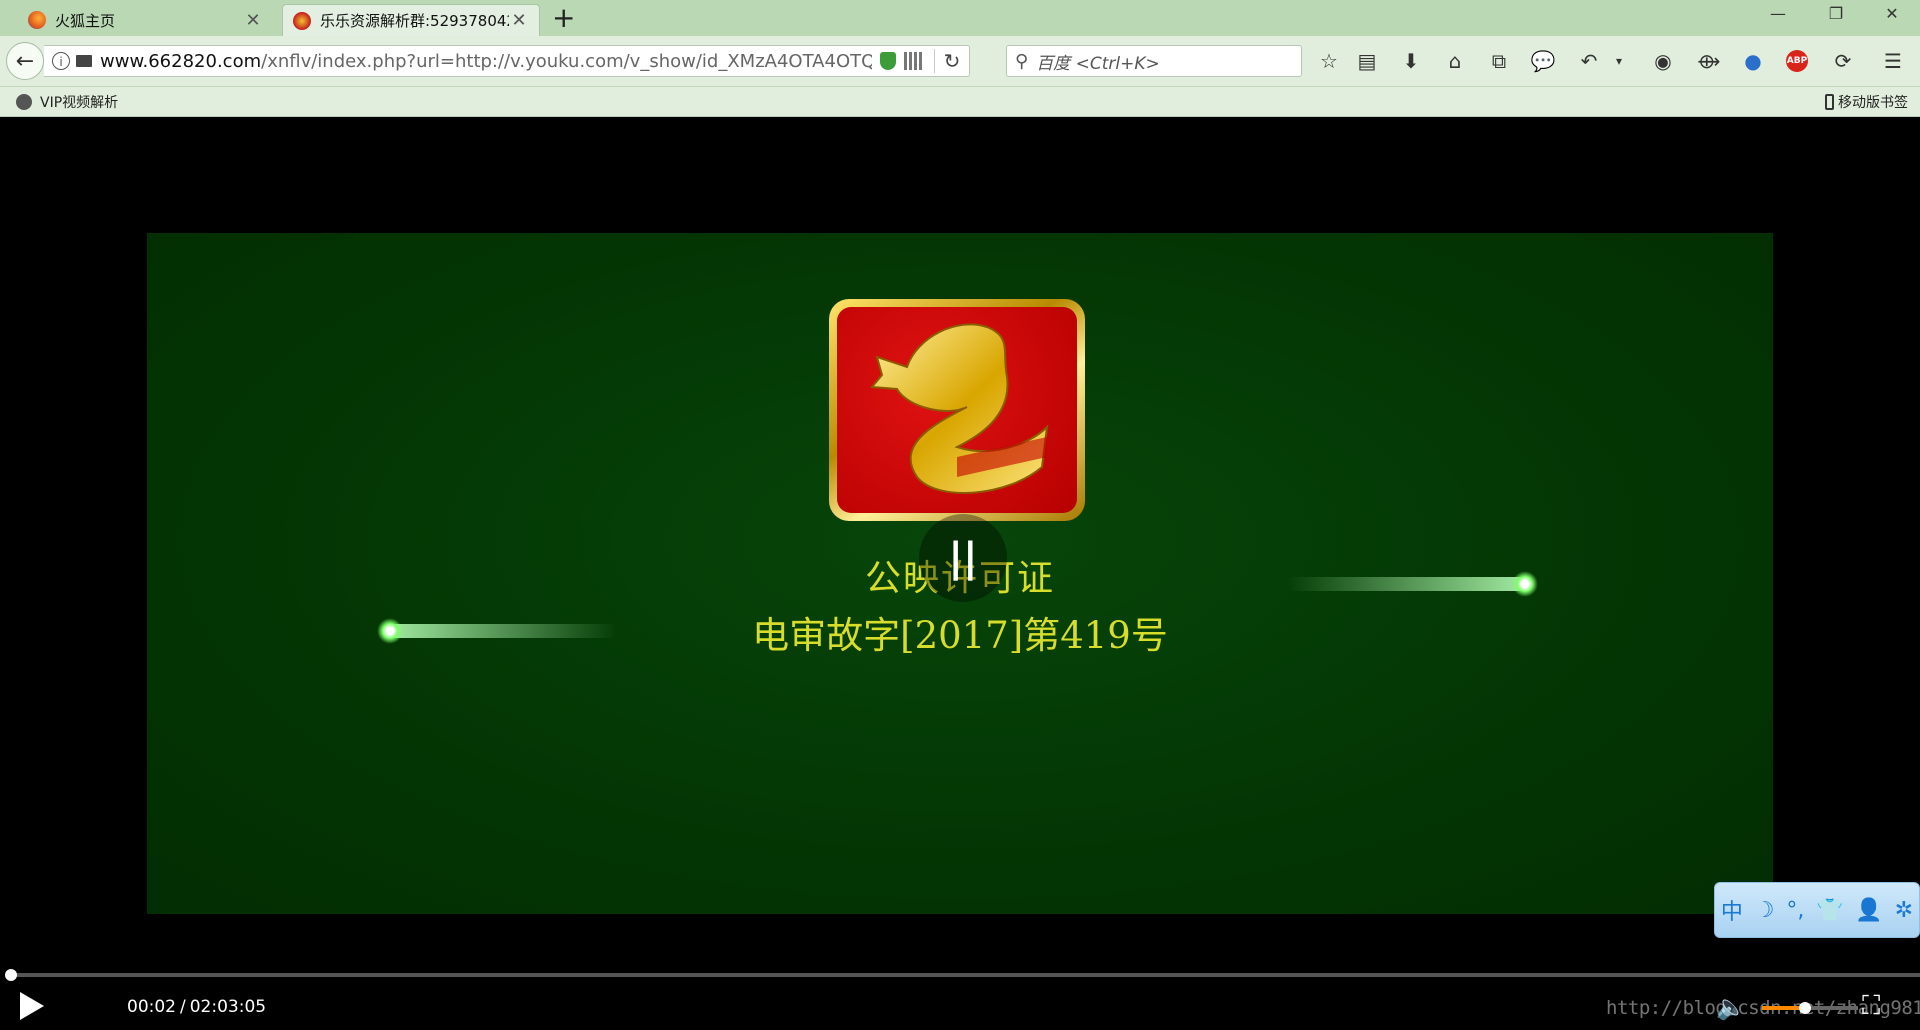 Image resolution: width=1920 pixels, height=1030 pixels. Describe the element at coordinates (1843, 61) in the screenshot. I see `sync-icon: ⟳` at that location.